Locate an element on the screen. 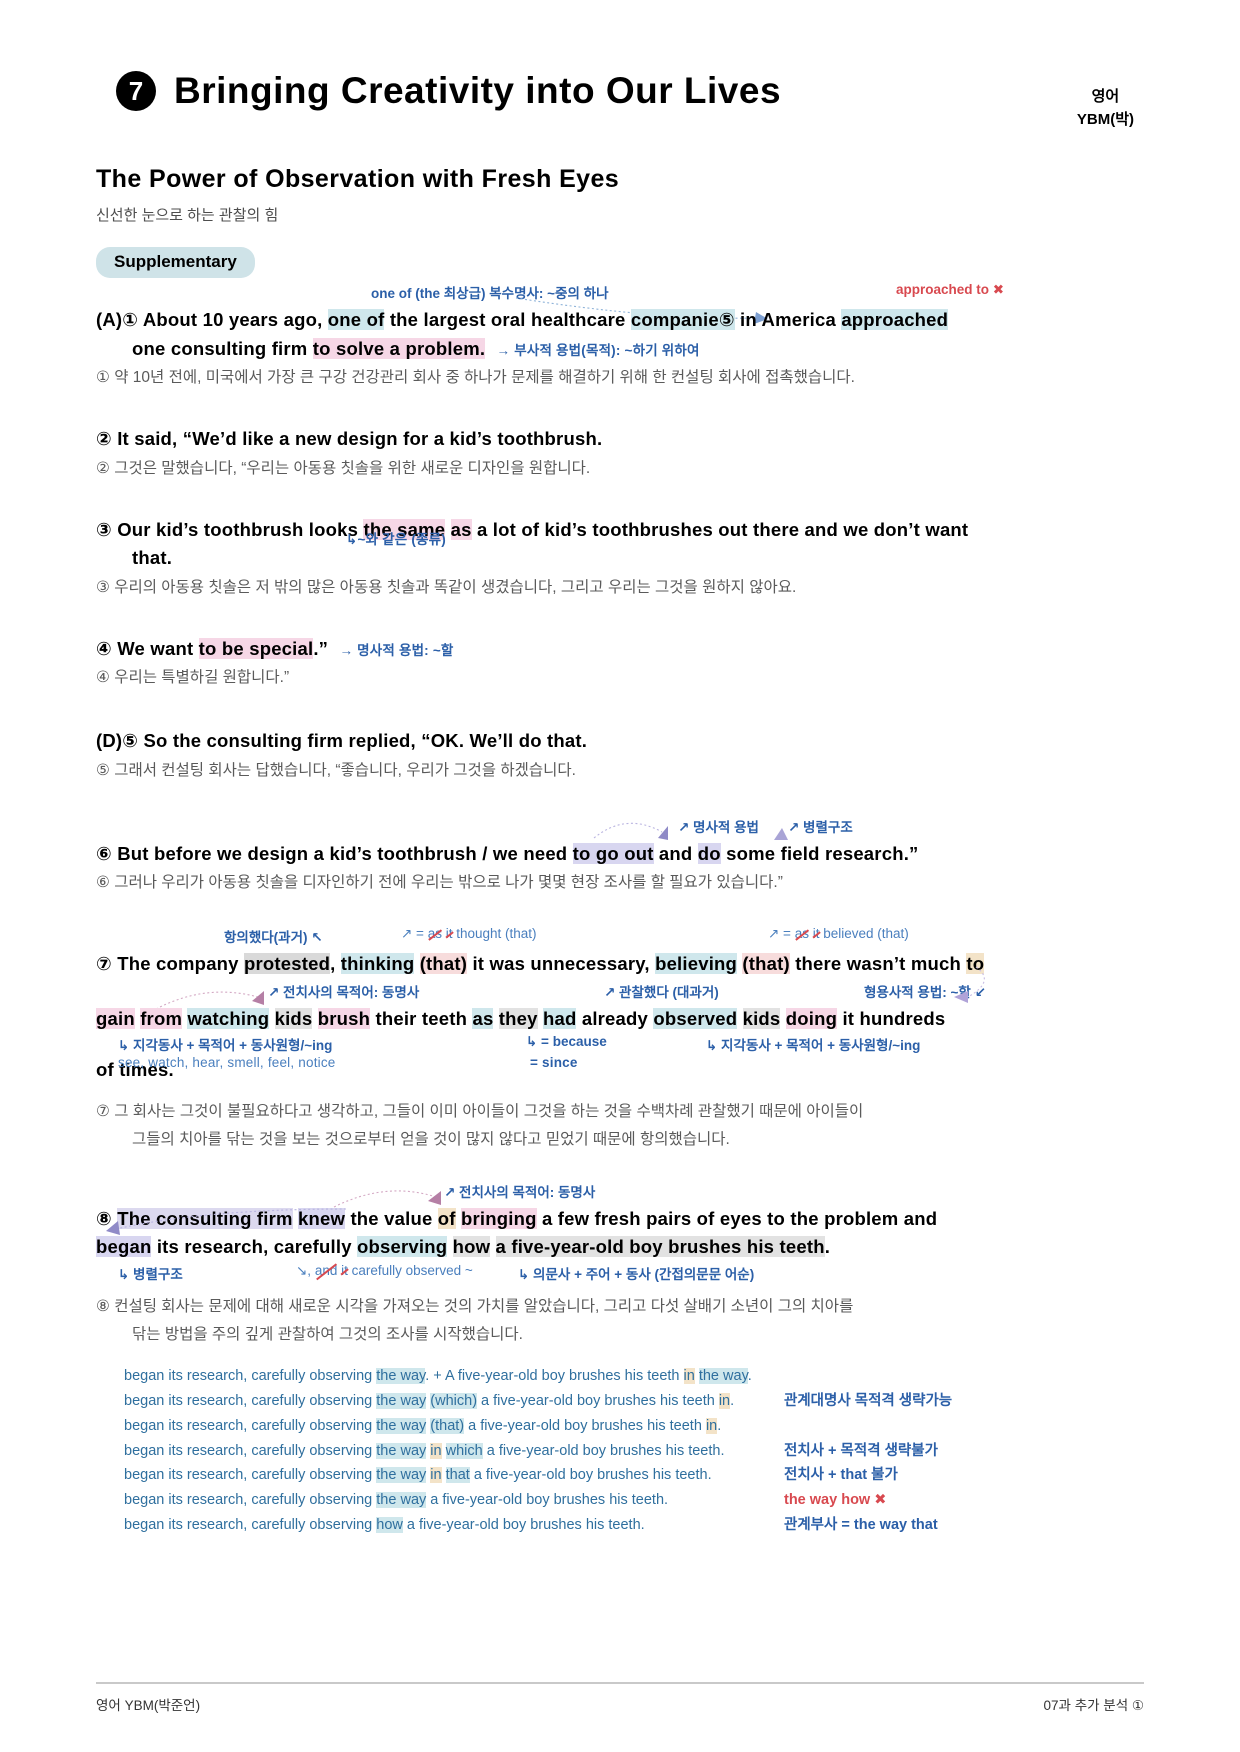  s7-doing-highlight: doing is located at coordinates (811, 1018).